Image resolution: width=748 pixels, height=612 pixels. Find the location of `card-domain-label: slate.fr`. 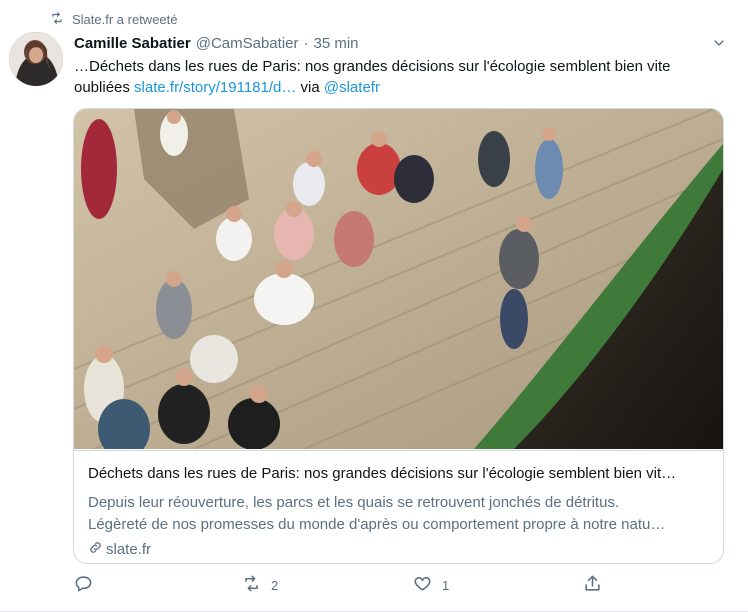

card-domain-label: slate.fr is located at coordinates (129, 549).